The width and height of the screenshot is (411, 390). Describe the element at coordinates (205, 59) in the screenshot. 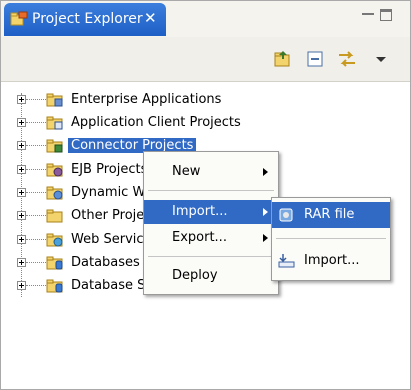

I see `view-toolbar` at that location.